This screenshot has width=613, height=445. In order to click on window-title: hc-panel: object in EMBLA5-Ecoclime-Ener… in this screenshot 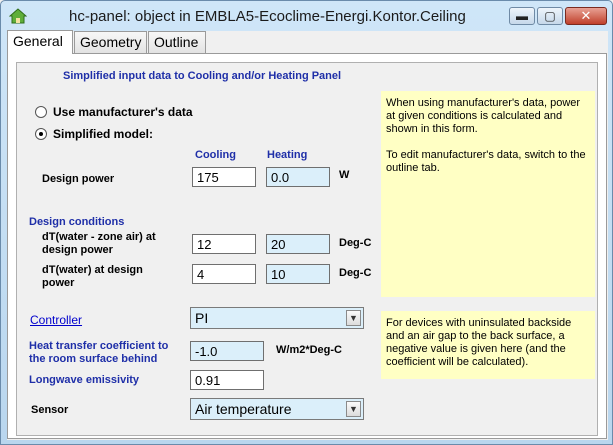, I will do `click(267, 16)`.